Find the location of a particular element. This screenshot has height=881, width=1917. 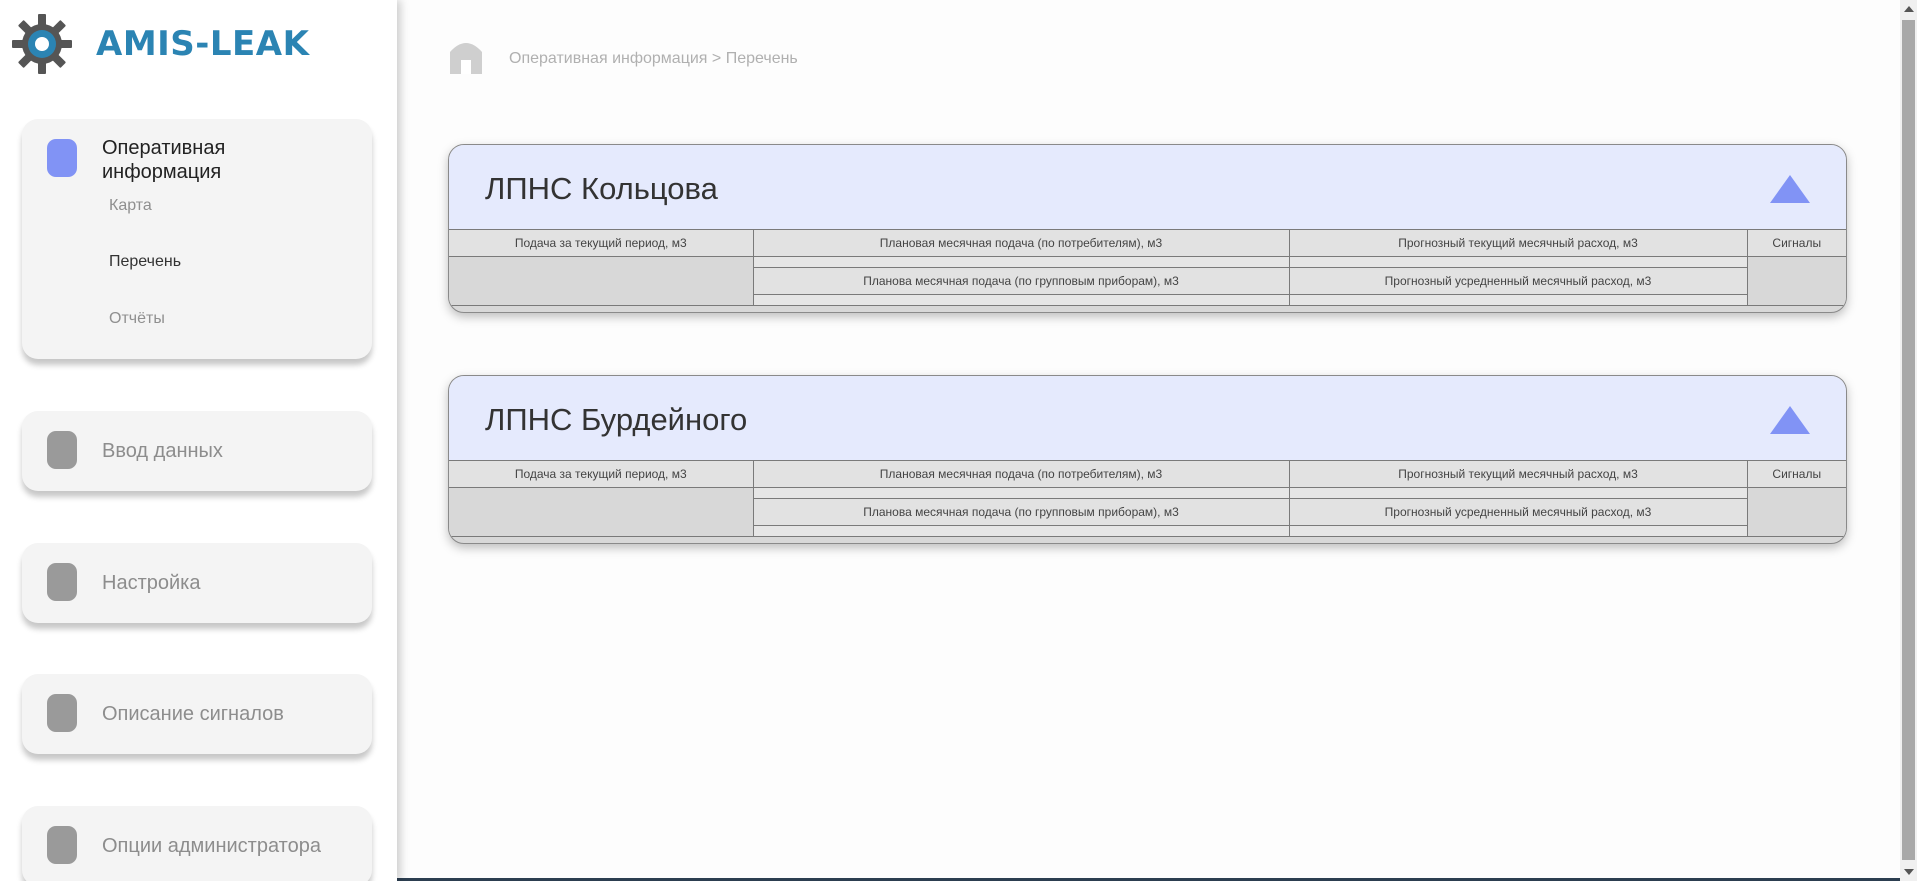

menu-item-list: Перечень is located at coordinates (145, 262).